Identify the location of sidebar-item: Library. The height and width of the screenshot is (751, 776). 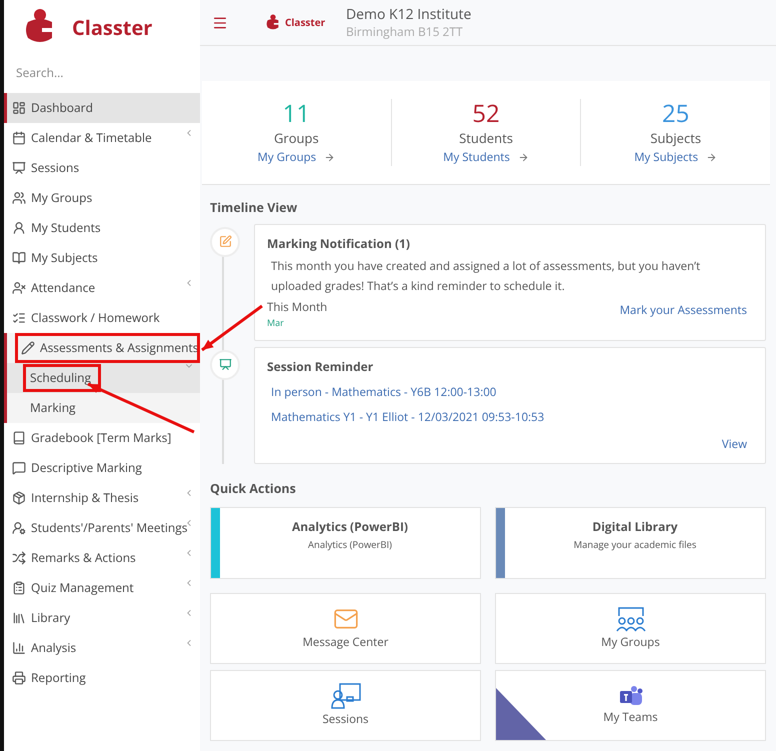
(103, 618).